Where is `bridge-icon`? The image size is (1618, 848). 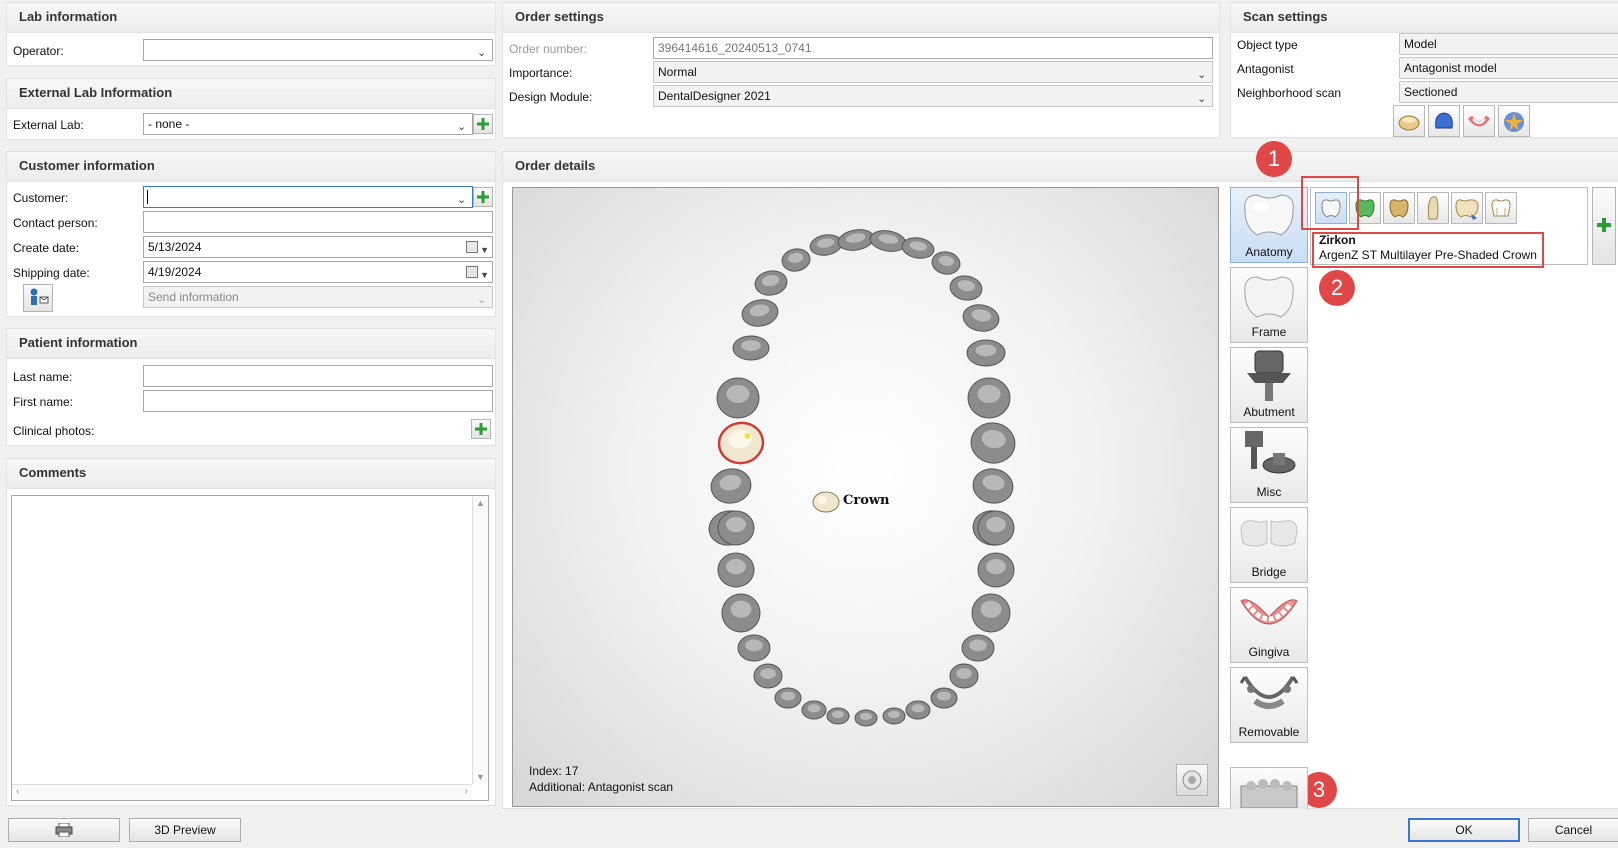 bridge-icon is located at coordinates (1269, 535).